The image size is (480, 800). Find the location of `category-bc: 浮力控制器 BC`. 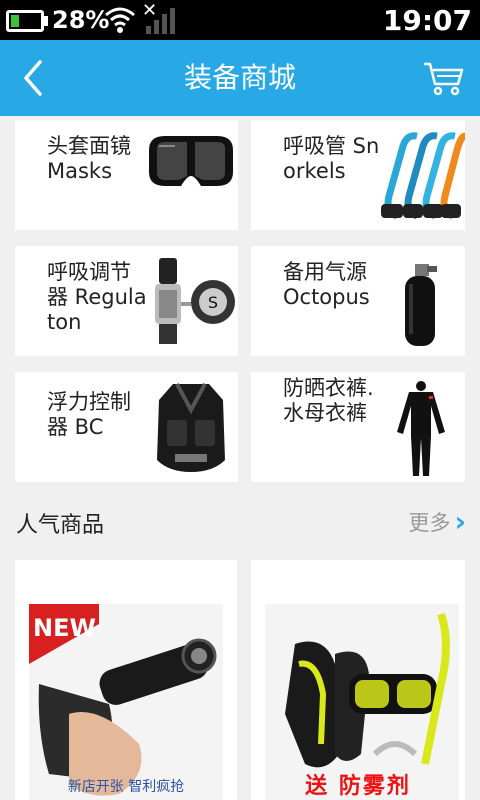

category-bc: 浮力控制器 BC is located at coordinates (126, 427).